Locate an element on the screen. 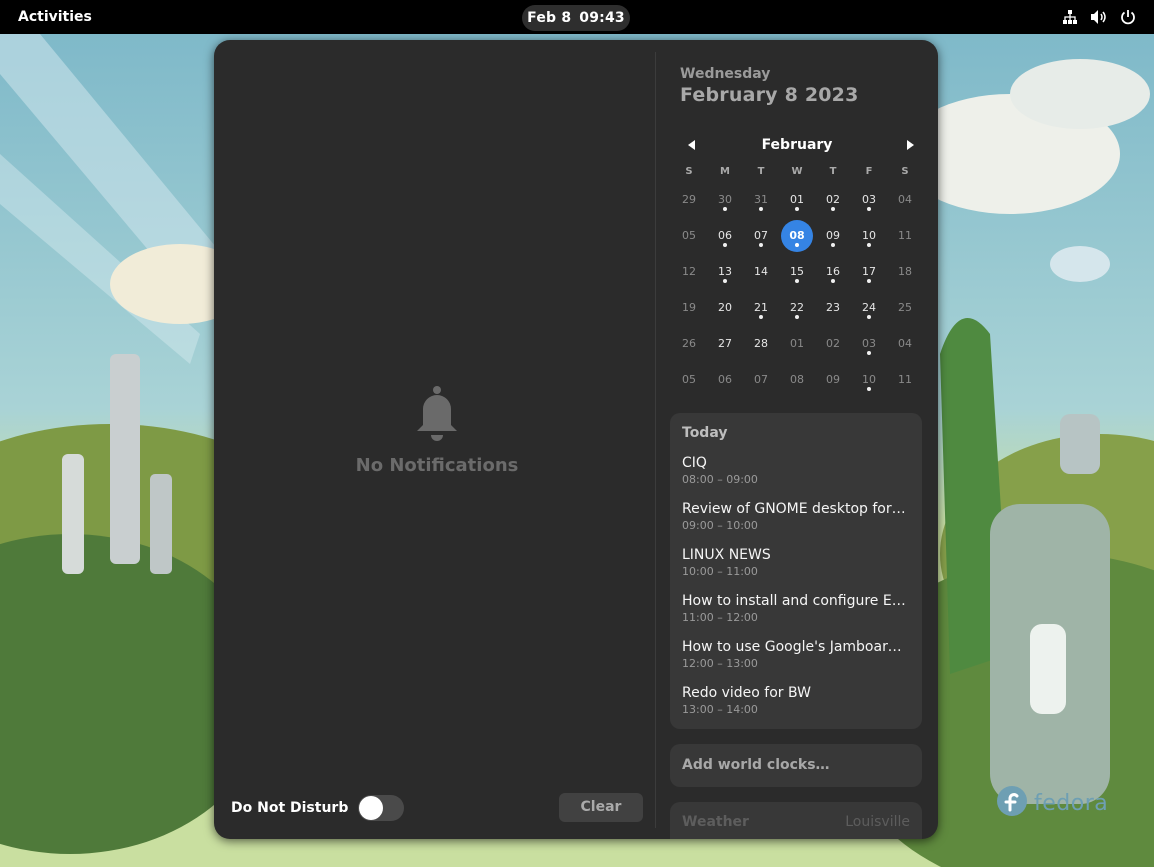  day-number: 06 is located at coordinates (725, 379).